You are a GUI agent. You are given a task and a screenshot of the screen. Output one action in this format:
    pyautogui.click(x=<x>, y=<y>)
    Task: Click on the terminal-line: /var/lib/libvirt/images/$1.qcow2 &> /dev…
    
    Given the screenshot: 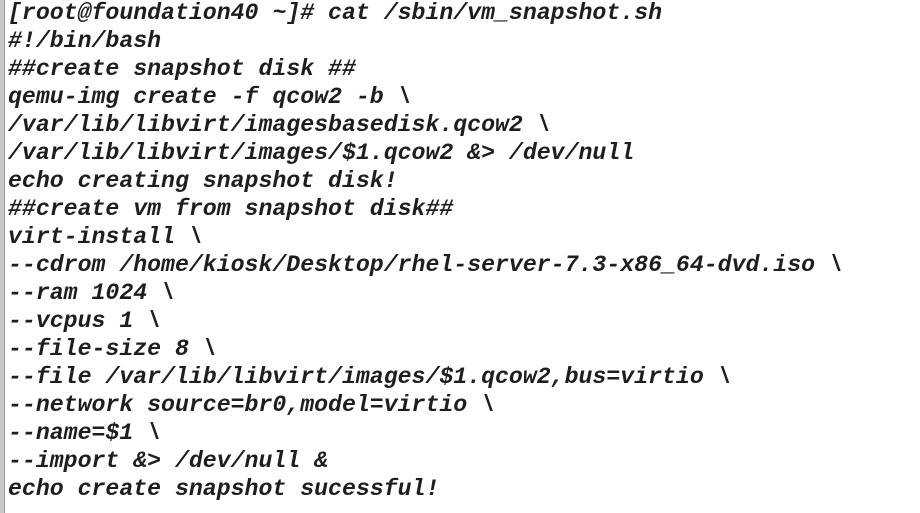 What is the action you would take?
    pyautogui.click(x=321, y=153)
    